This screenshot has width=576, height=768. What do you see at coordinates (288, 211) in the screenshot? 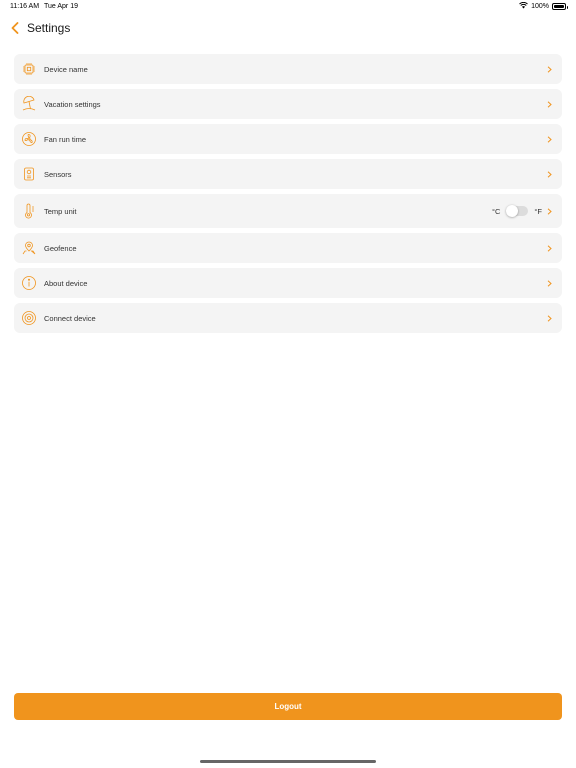
I see `temp-unit-row: Temp unit °C °F` at bounding box center [288, 211].